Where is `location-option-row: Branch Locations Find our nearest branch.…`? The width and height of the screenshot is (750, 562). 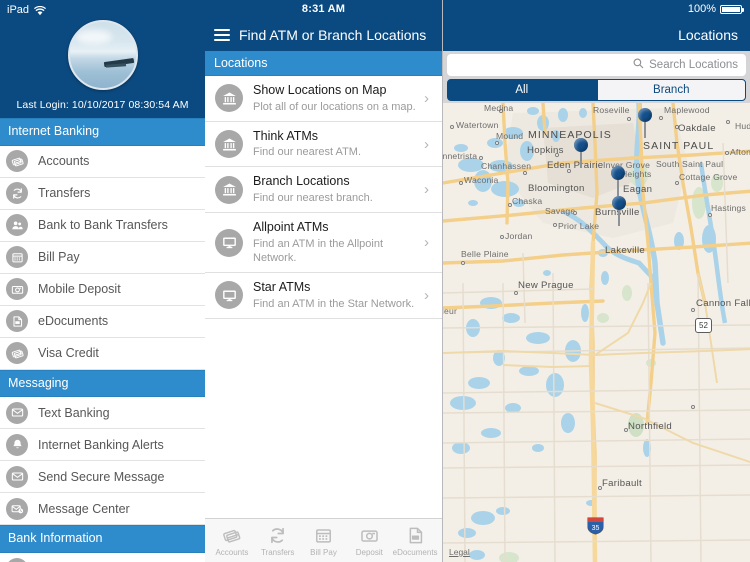
location-option-row: Branch Locations Find our nearest branch.… is located at coordinates (323, 190).